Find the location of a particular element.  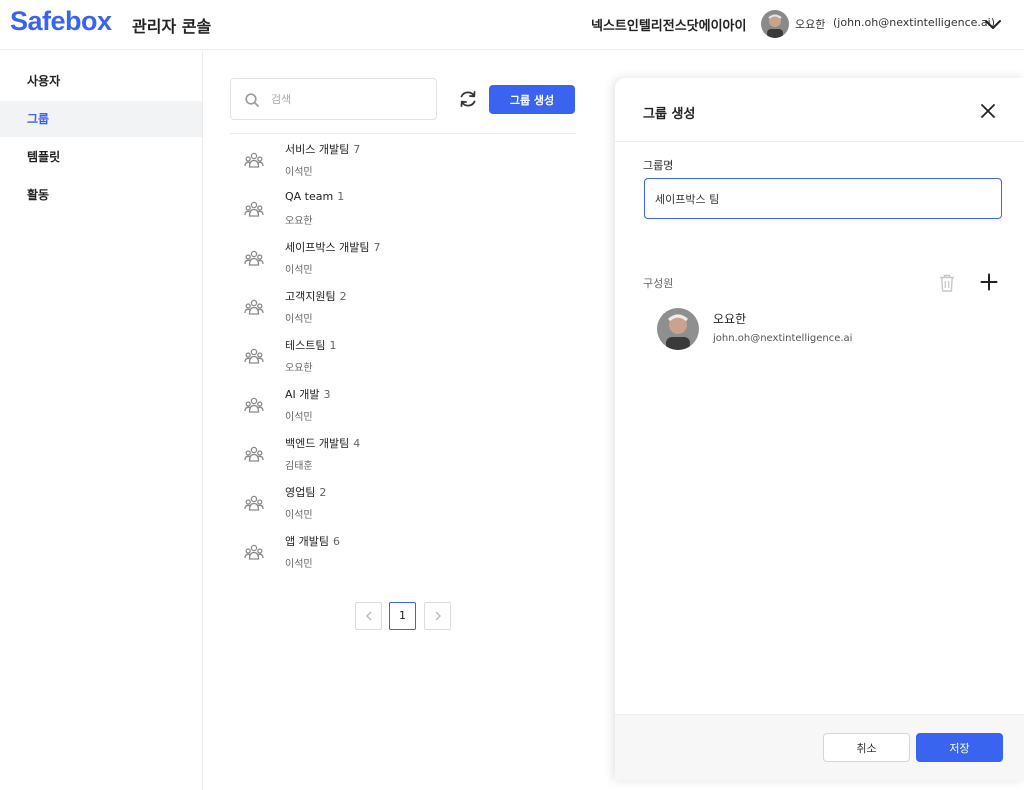

user-avatar is located at coordinates (775, 24).